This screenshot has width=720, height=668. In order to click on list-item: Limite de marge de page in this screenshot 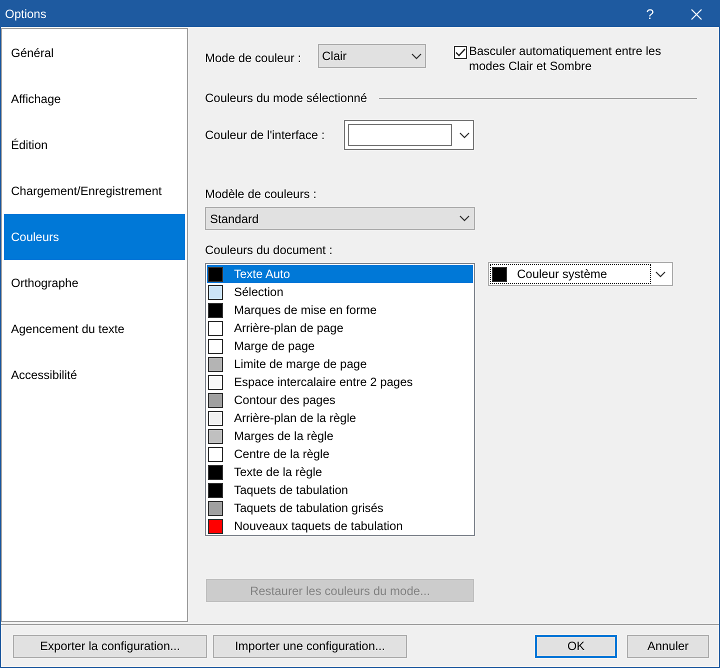, I will do `click(340, 364)`.